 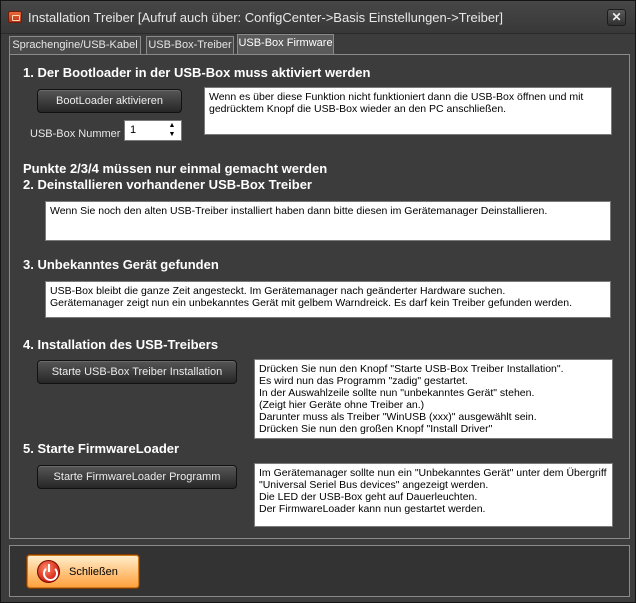 I want to click on usb-box-number-value: 1, so click(x=133, y=130).